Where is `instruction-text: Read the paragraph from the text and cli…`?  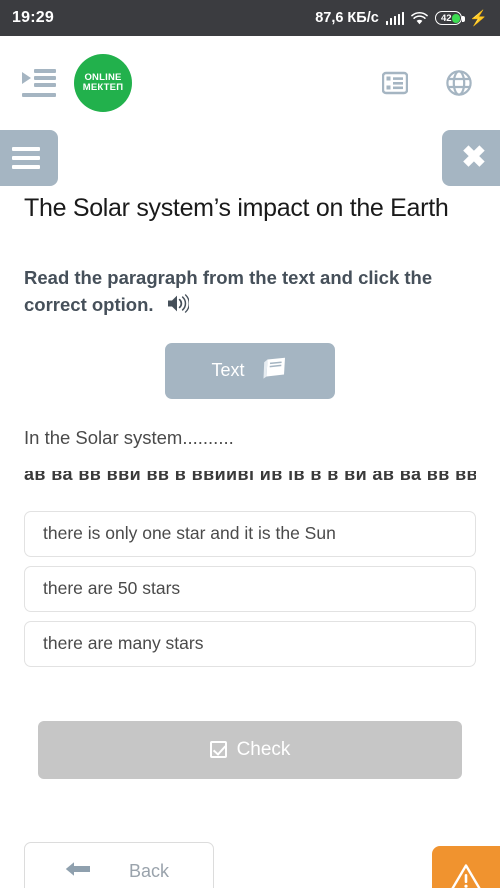 instruction-text: Read the paragraph from the text and cli… is located at coordinates (244, 293).